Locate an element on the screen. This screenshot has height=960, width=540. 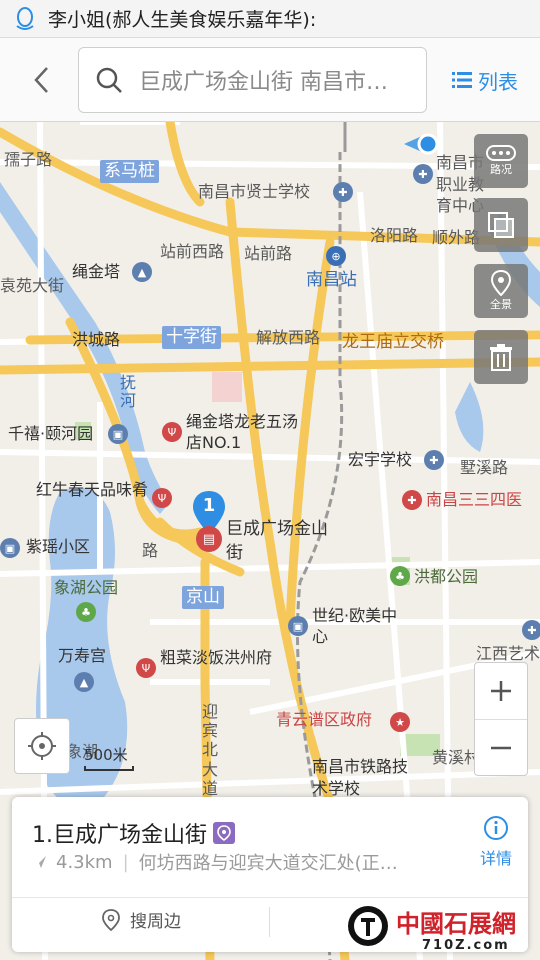
notification-bar: 李小姐(郝人生美食娱乐嘉年华): is located at coordinates (270, 19).